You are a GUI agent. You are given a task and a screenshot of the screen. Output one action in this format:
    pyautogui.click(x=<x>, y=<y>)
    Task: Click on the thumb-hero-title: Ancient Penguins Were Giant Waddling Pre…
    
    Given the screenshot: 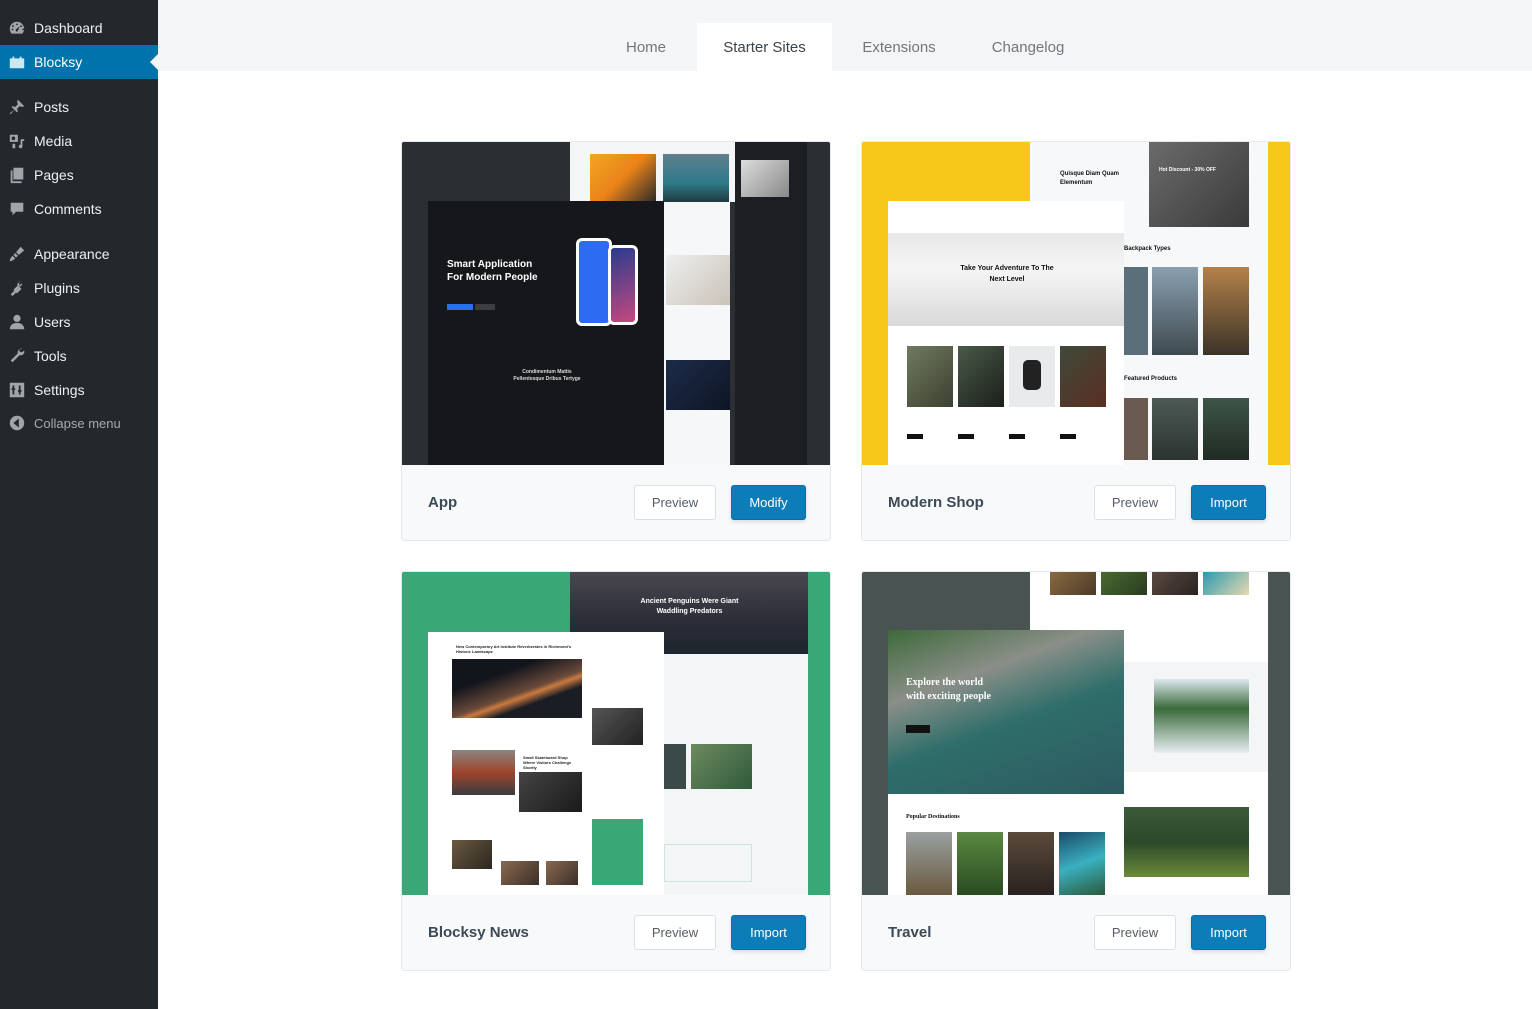 What is the action you would take?
    pyautogui.click(x=689, y=606)
    